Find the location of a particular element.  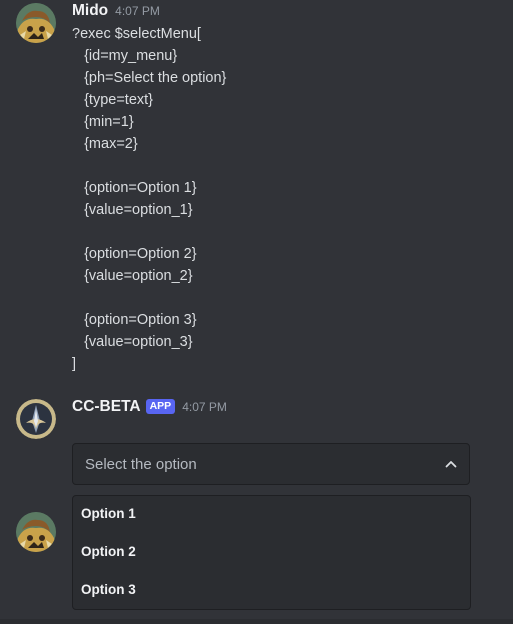

select-placeholder: Select the option is located at coordinates (141, 464).